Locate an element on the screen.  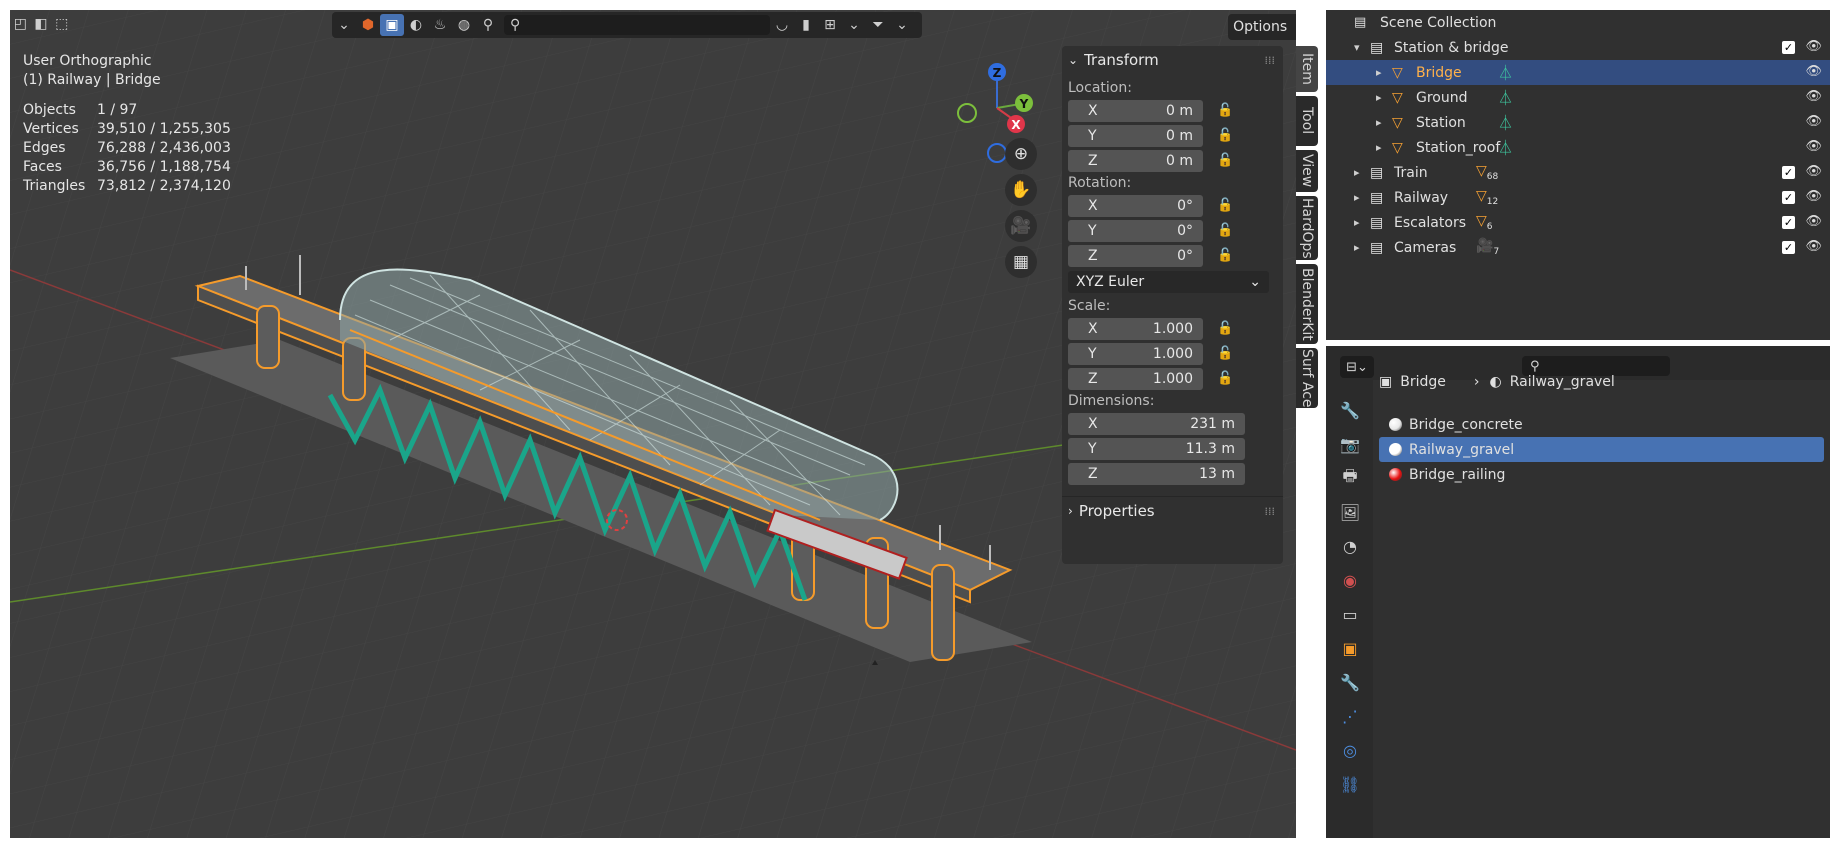
outliner-row-ground: ▸ ▽ Ground ⏃ 👁 is located at coordinates (1578, 97).